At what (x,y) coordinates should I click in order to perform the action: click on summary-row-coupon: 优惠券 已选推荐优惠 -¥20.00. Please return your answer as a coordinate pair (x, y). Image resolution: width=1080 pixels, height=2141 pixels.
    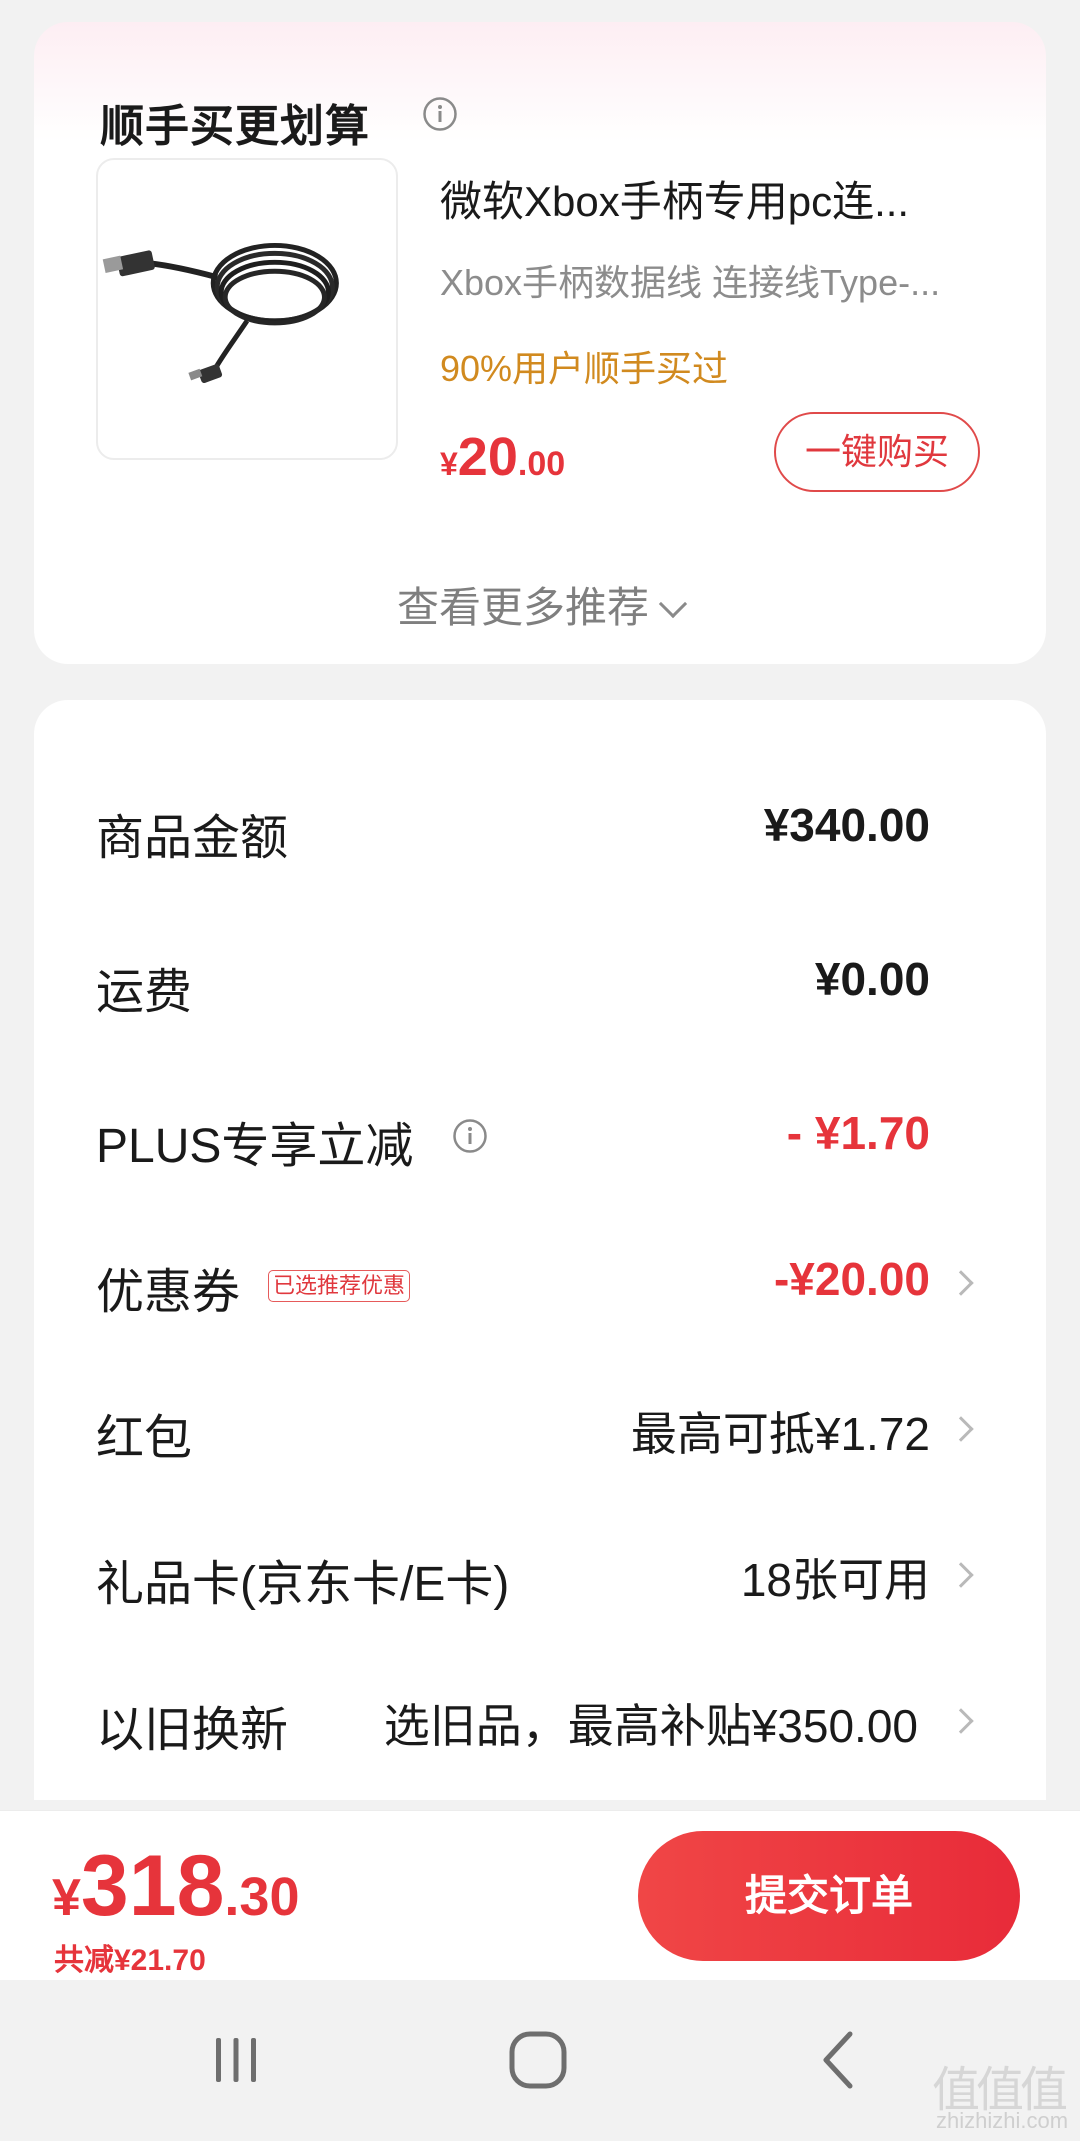
    Looking at the image, I should click on (540, 1280).